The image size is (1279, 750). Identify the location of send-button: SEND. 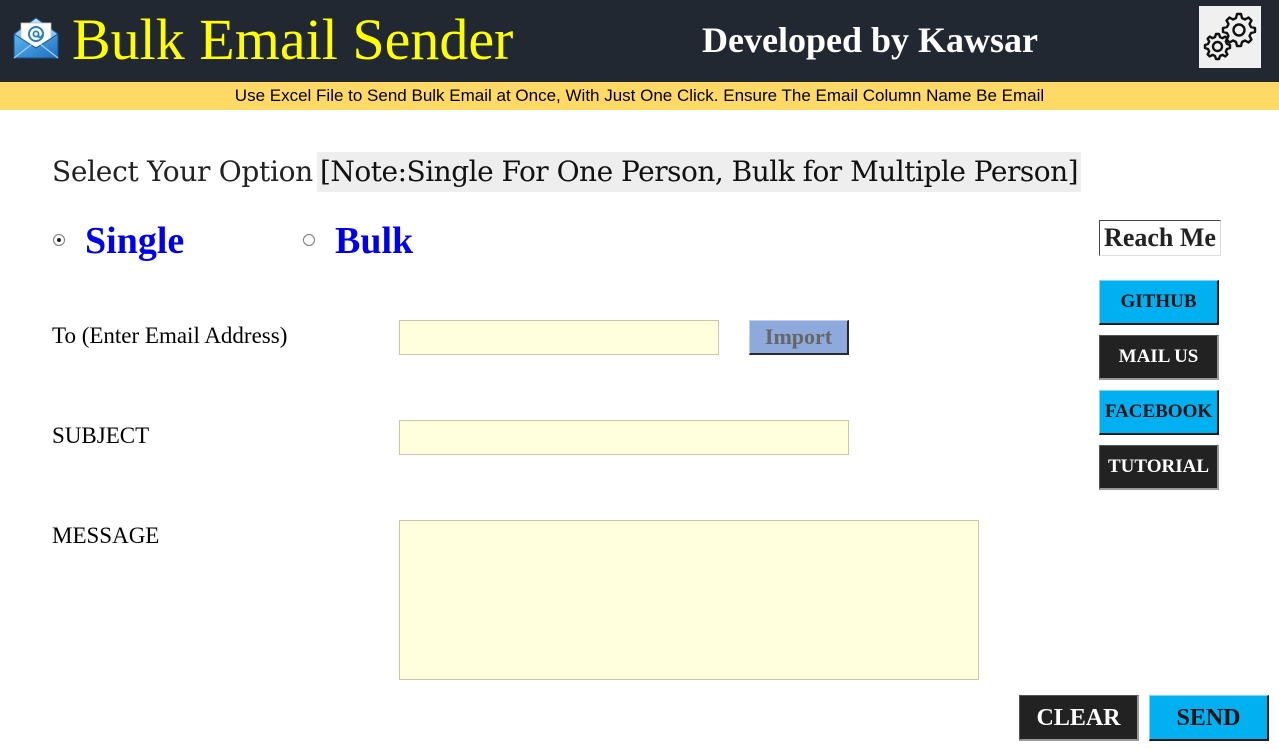
(1209, 718).